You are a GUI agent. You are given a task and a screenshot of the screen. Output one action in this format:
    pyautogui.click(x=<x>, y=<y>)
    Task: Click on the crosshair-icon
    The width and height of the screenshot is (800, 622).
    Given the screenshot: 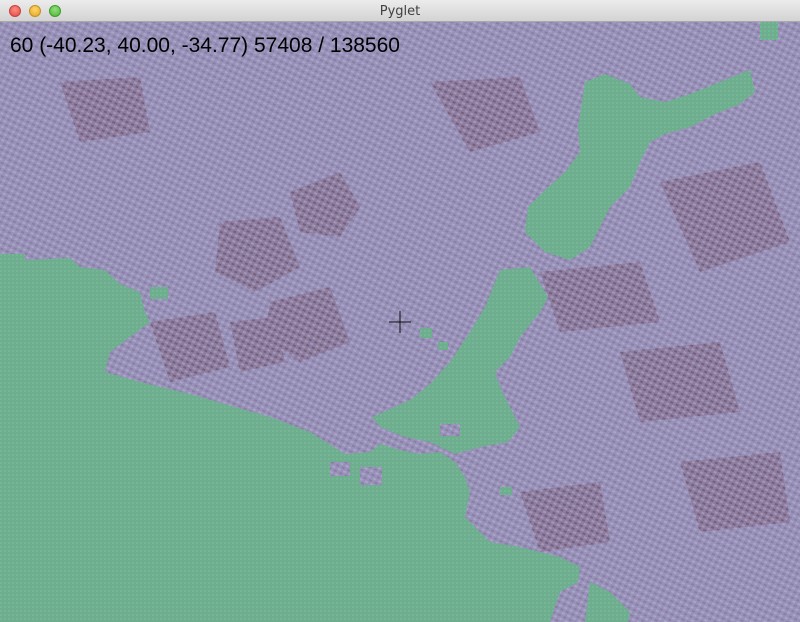 What is the action you would take?
    pyautogui.click(x=400, y=322)
    